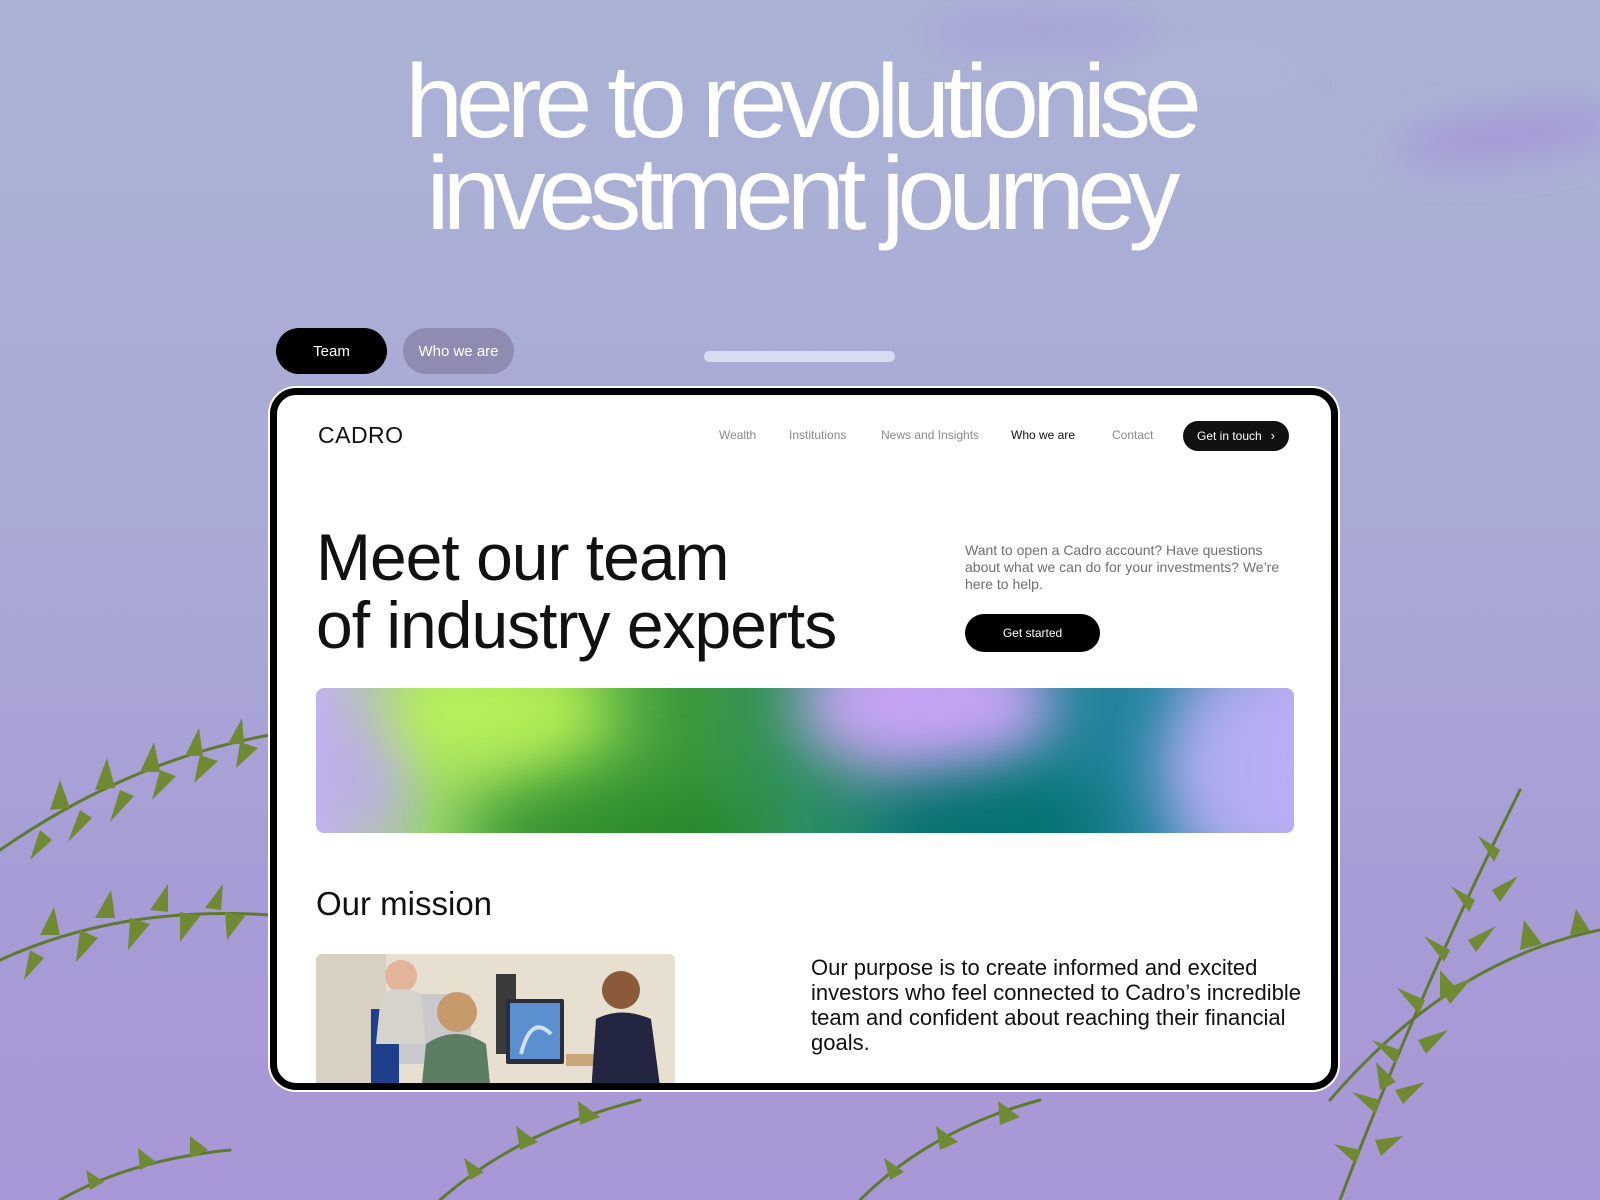 The width and height of the screenshot is (1600, 1200). What do you see at coordinates (799, 356) in the screenshot?
I see `drag-handle` at bounding box center [799, 356].